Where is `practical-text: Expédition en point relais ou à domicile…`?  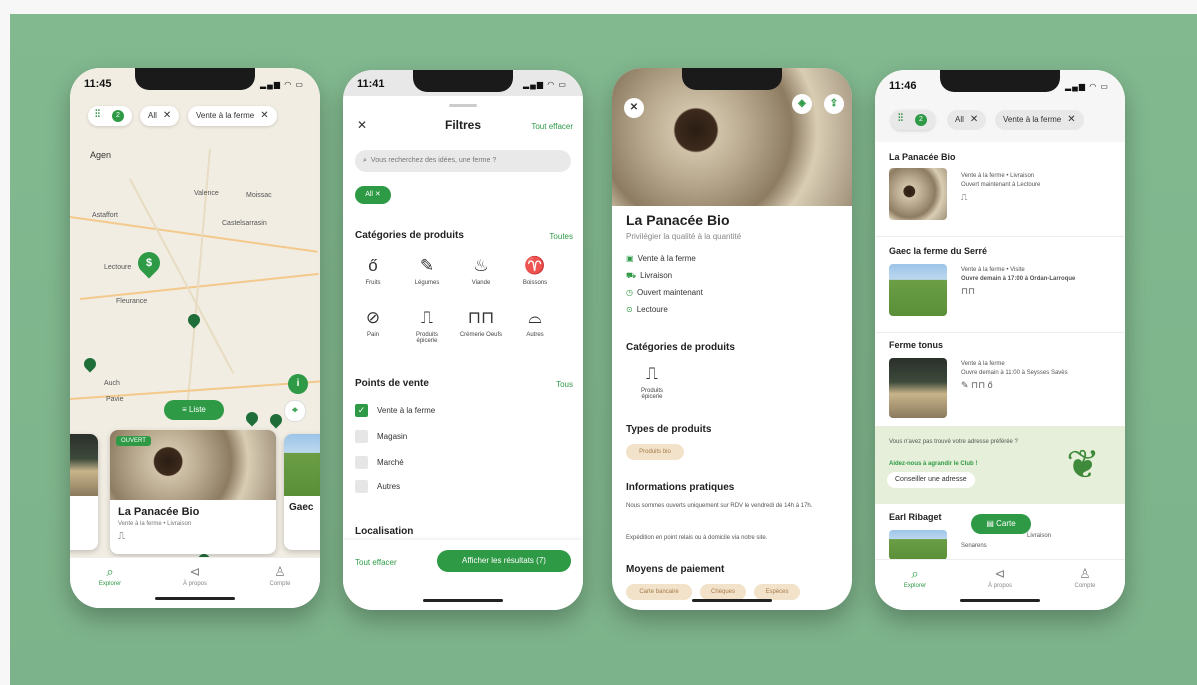 practical-text: Expédition en point relais ou à domicile… is located at coordinates (697, 538).